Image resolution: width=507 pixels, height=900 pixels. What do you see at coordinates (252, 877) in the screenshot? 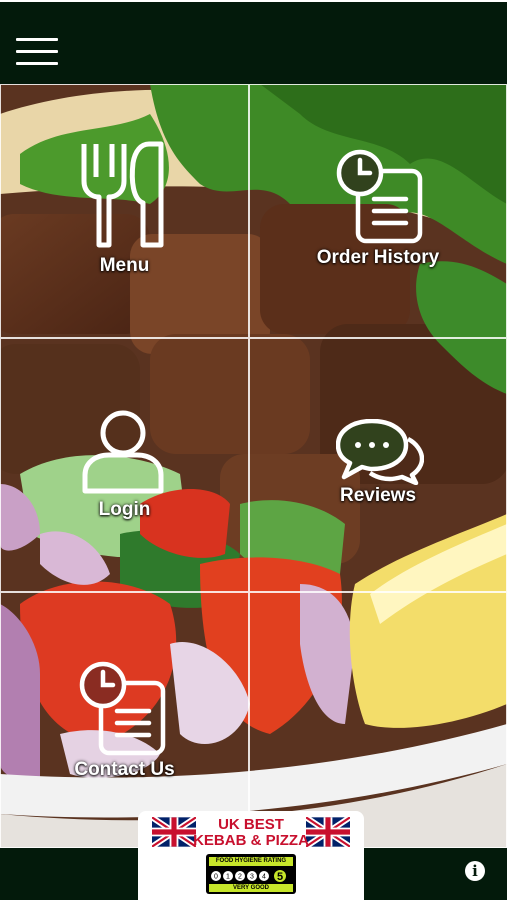
I see `rating-scale-3: 3` at bounding box center [252, 877].